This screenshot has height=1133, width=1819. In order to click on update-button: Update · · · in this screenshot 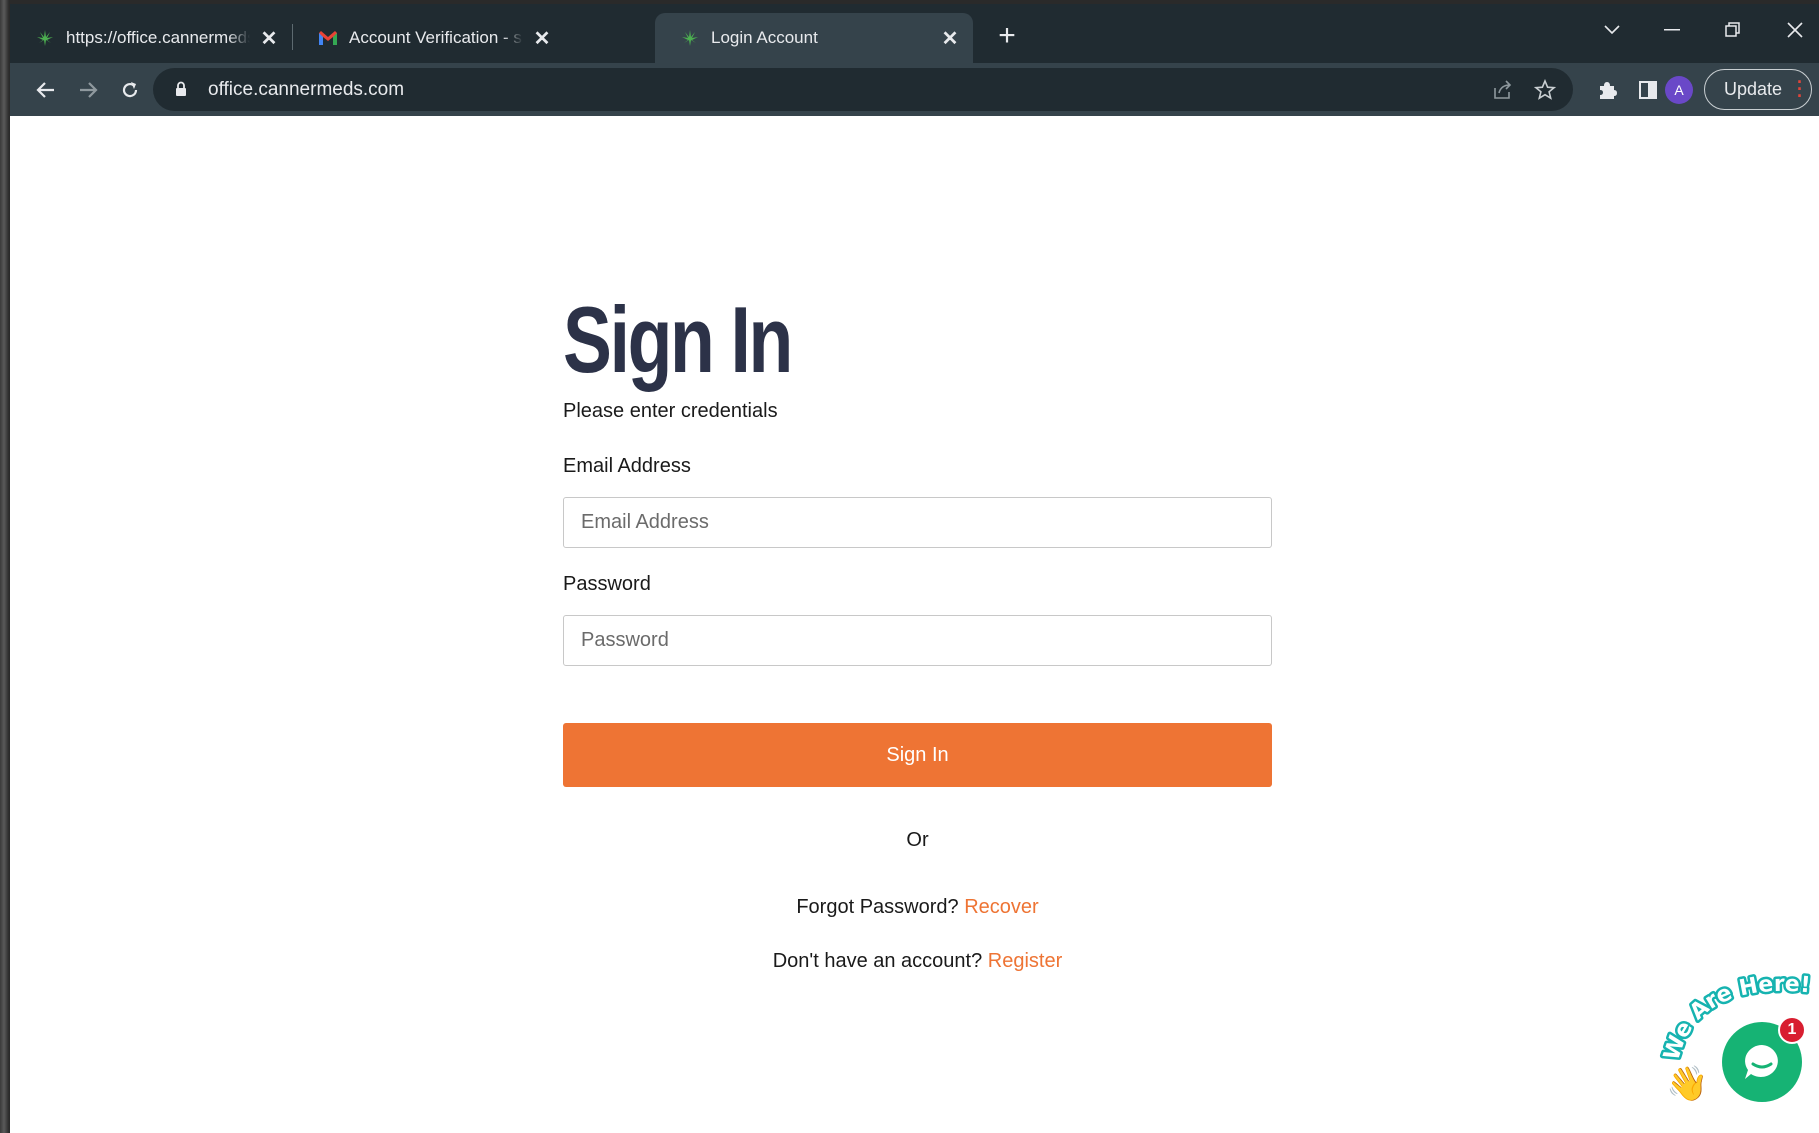, I will do `click(1758, 89)`.